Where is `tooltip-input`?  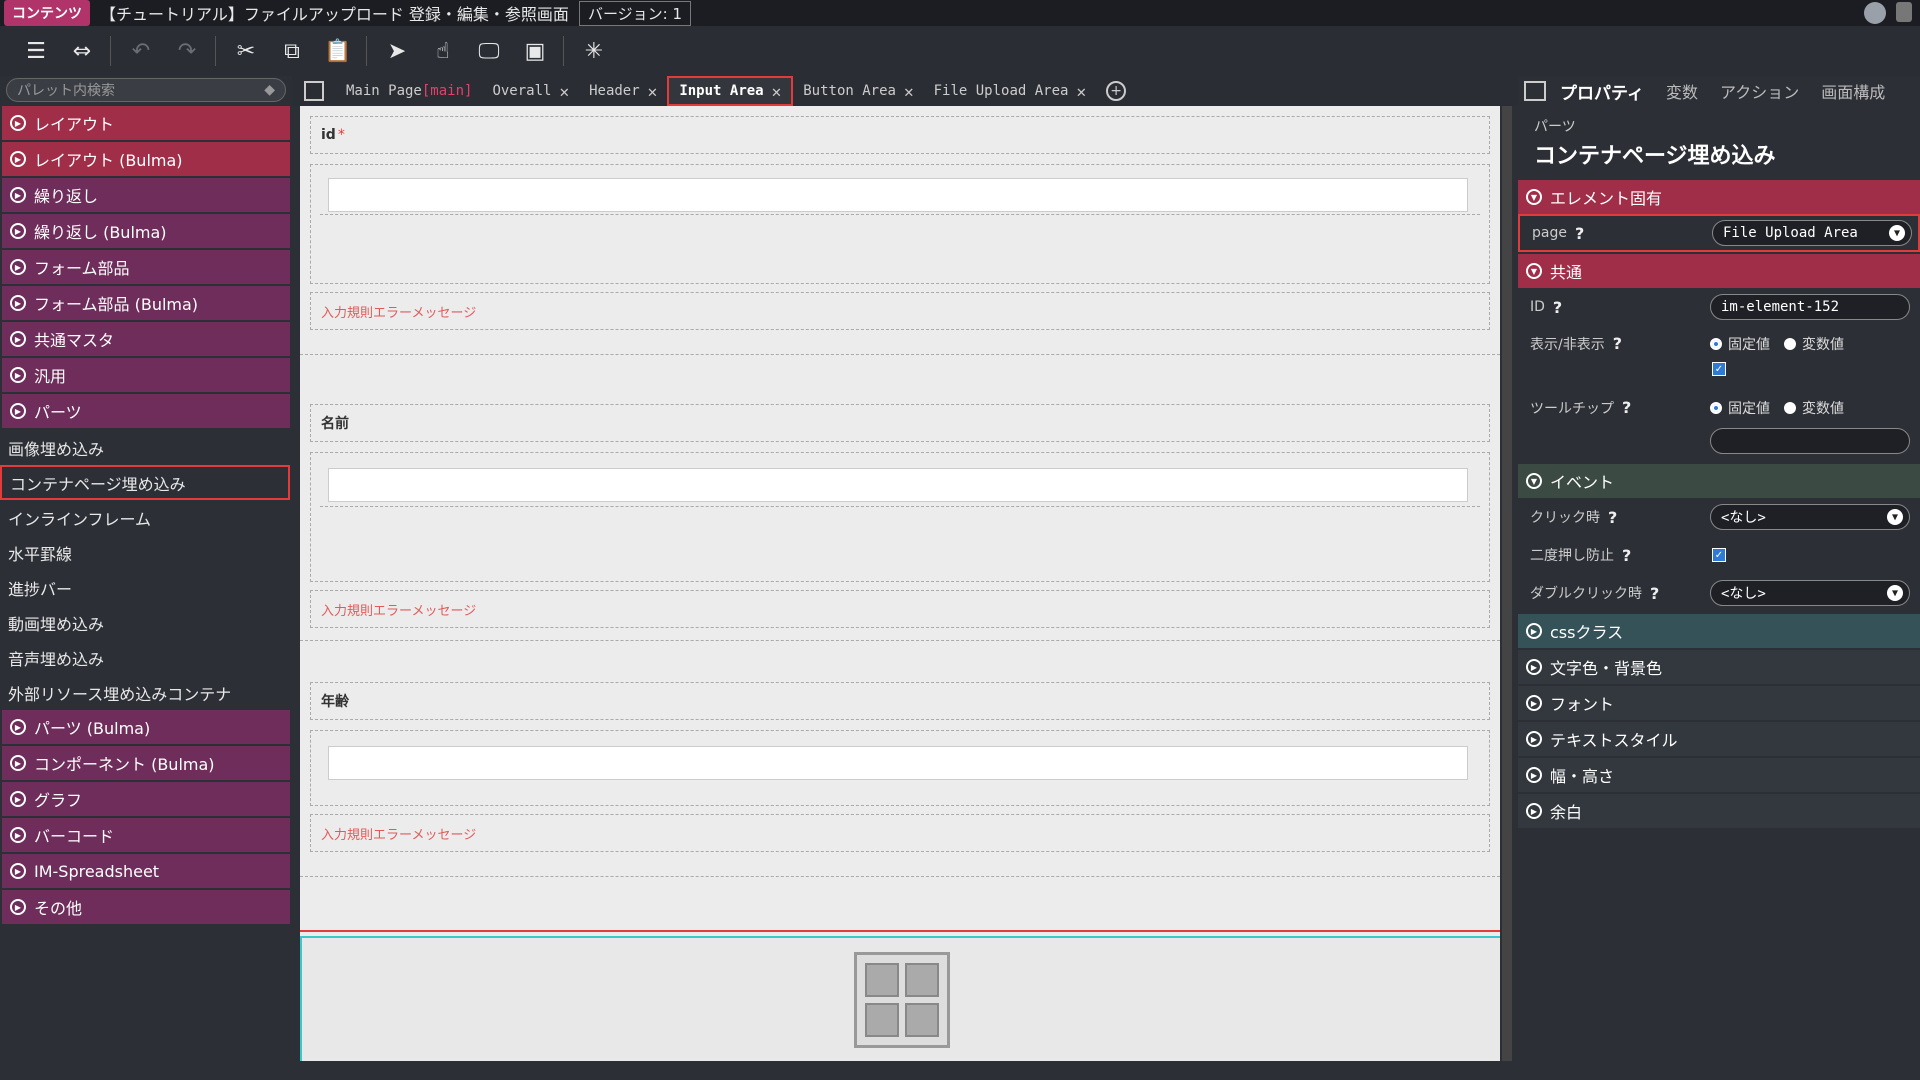 tooltip-input is located at coordinates (1810, 441).